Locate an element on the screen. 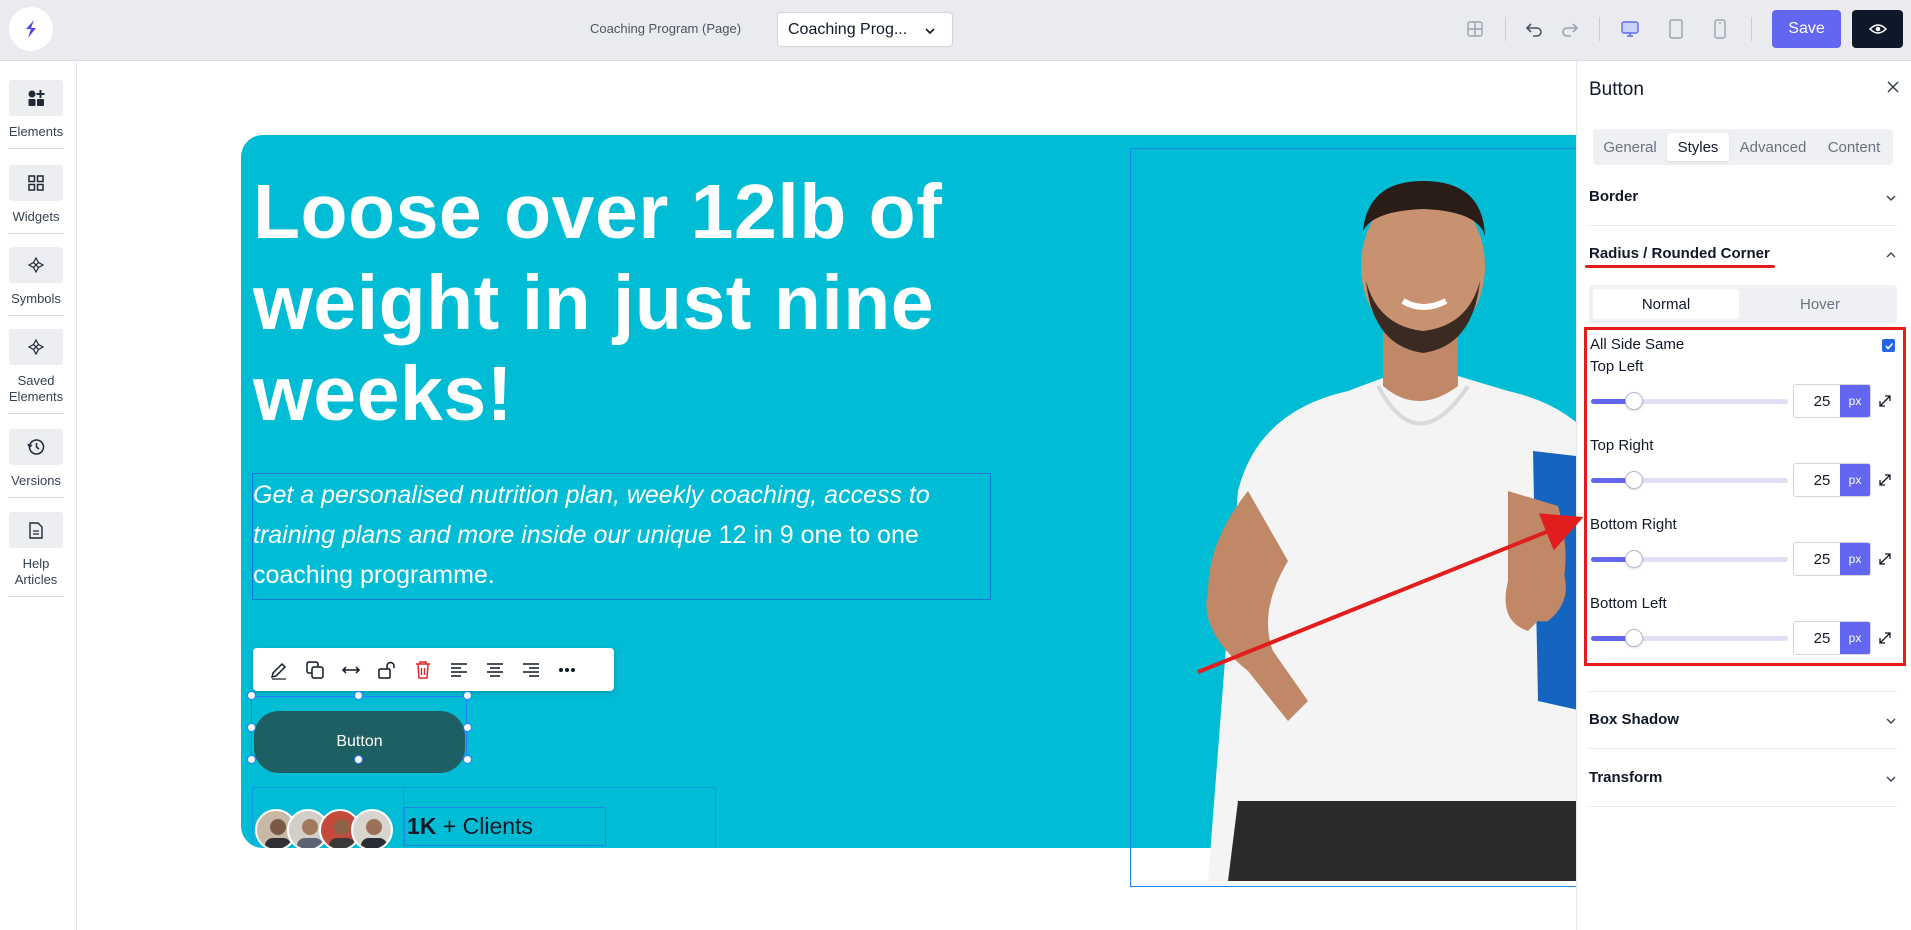 The image size is (1911, 930). resize-horizontal-icon is located at coordinates (351, 670).